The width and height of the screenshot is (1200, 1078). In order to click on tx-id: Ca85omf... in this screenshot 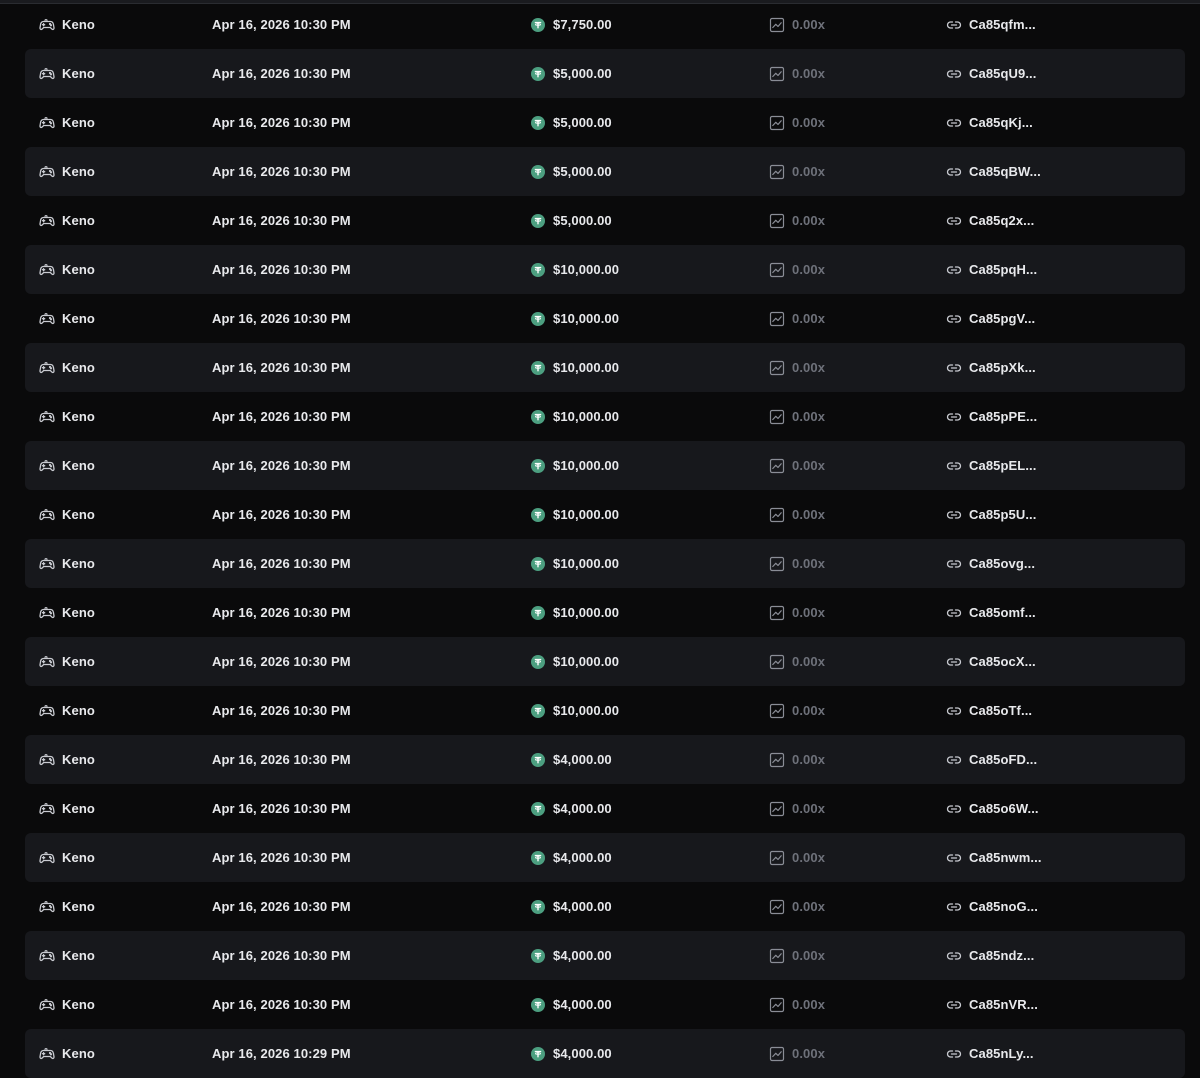, I will do `click(1002, 612)`.